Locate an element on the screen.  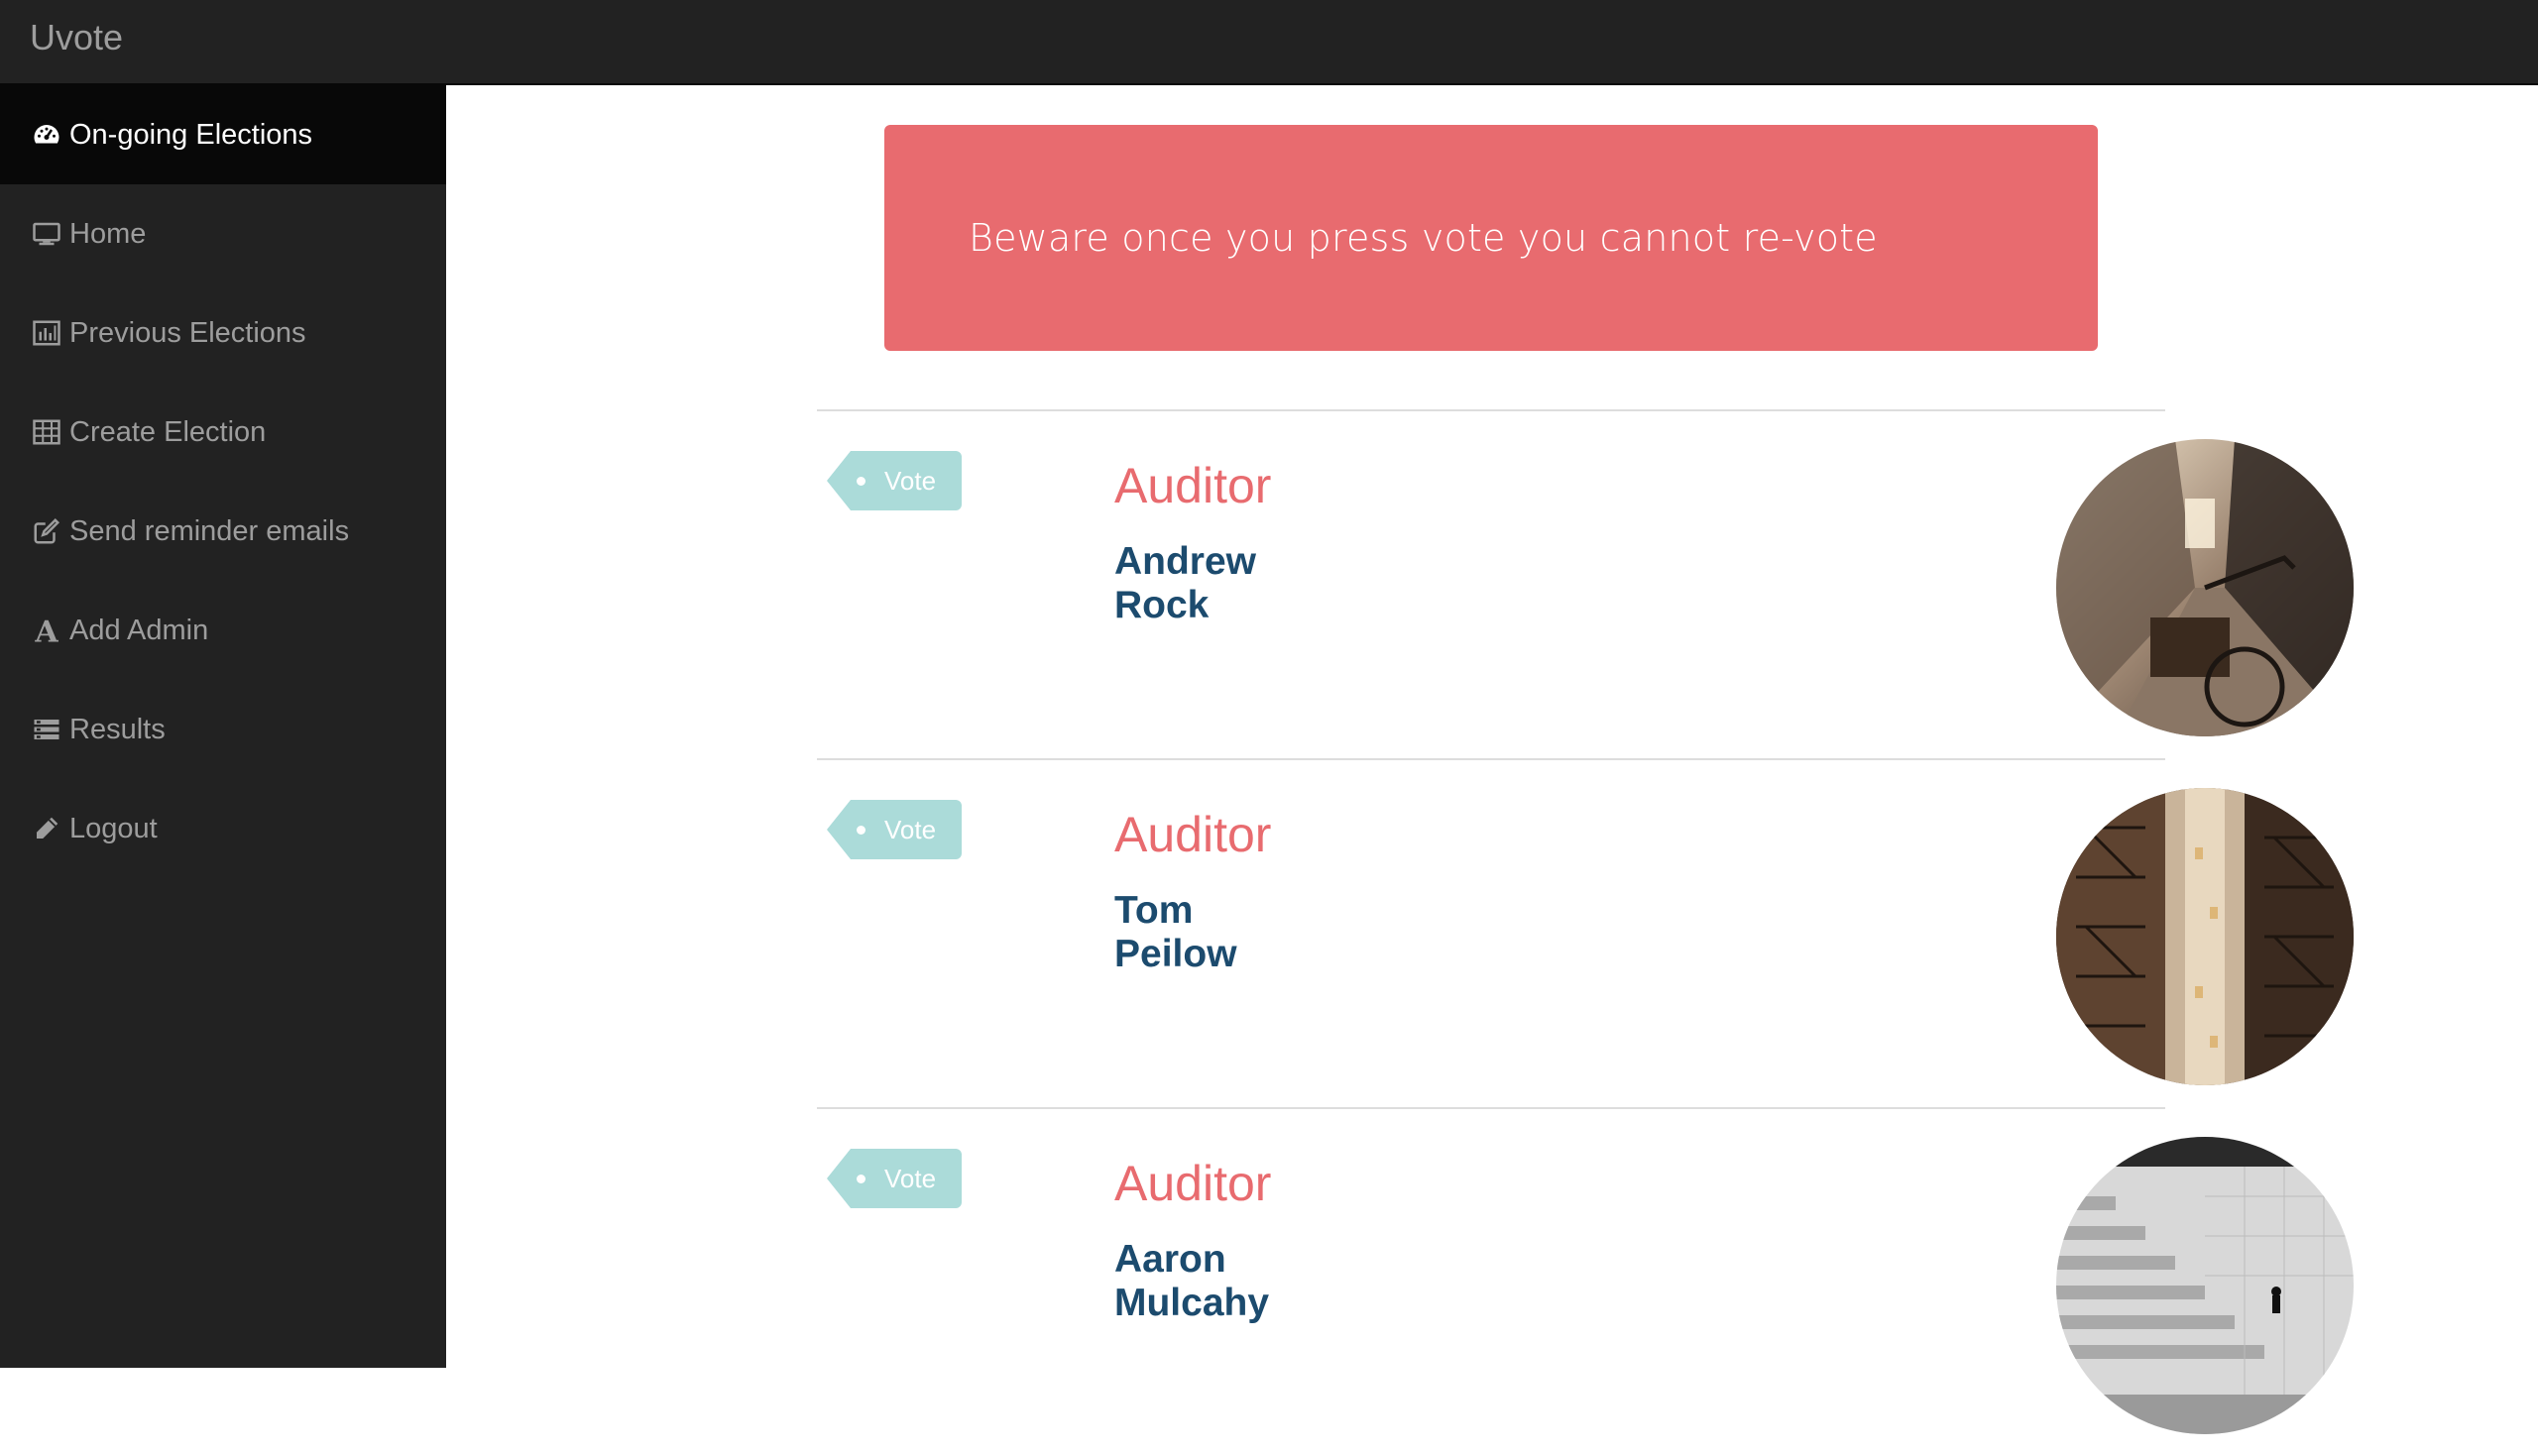
list-icon is located at coordinates (46, 729).